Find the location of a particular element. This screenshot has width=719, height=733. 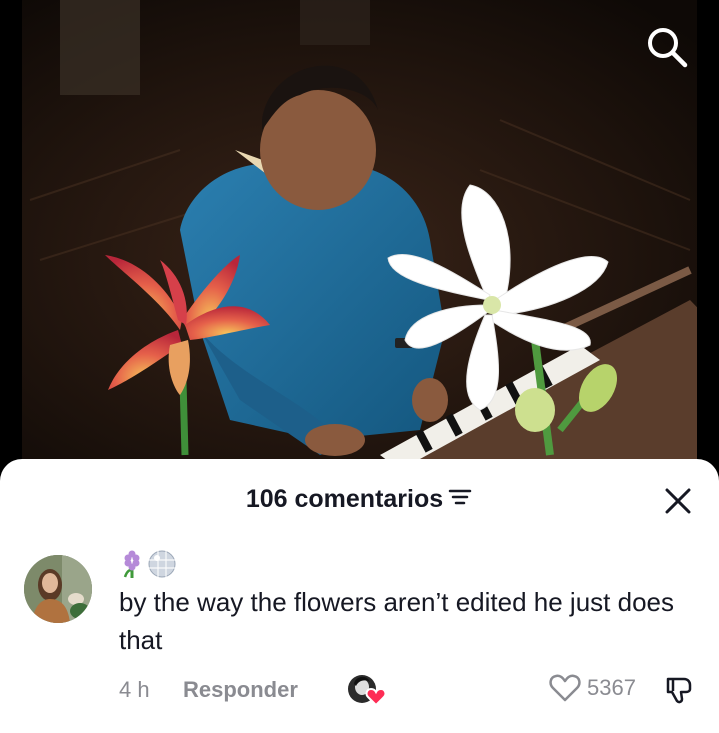

comment-meta: 4 h Responder 5367 is located at coordinates (359, 691).